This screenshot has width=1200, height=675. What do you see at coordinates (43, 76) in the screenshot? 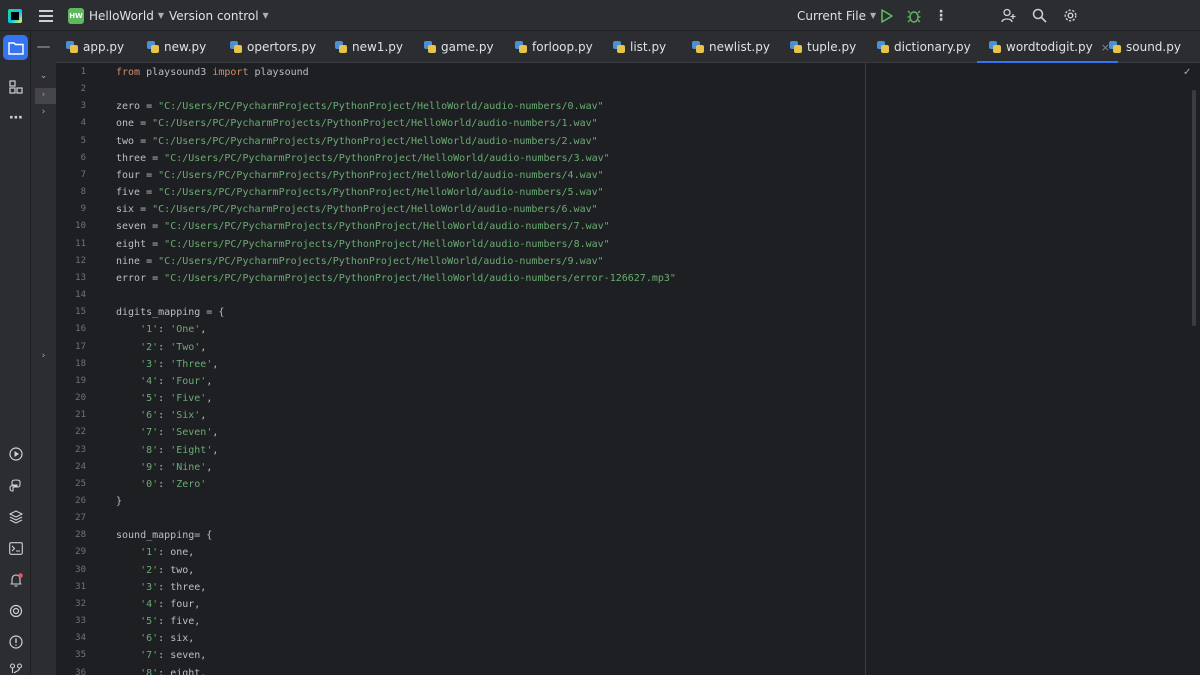
I see `tree-expand-chevron-icon: ⌄` at bounding box center [43, 76].